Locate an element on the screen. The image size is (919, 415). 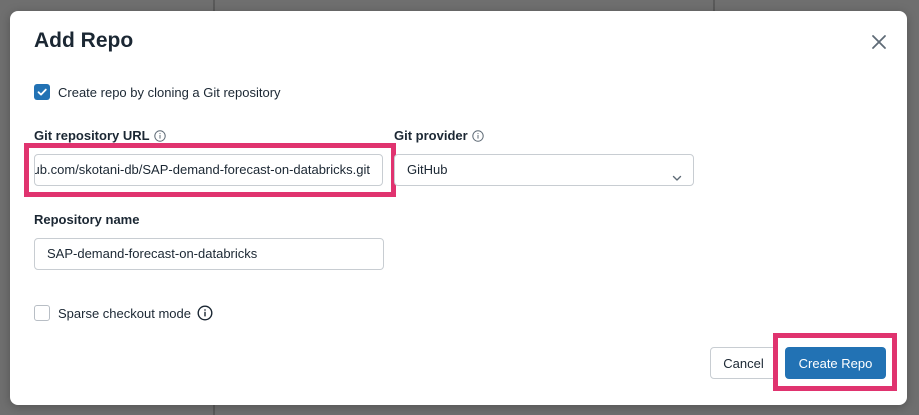
sparse-checkbox-label: Sparse checkout mode is located at coordinates (124, 313).